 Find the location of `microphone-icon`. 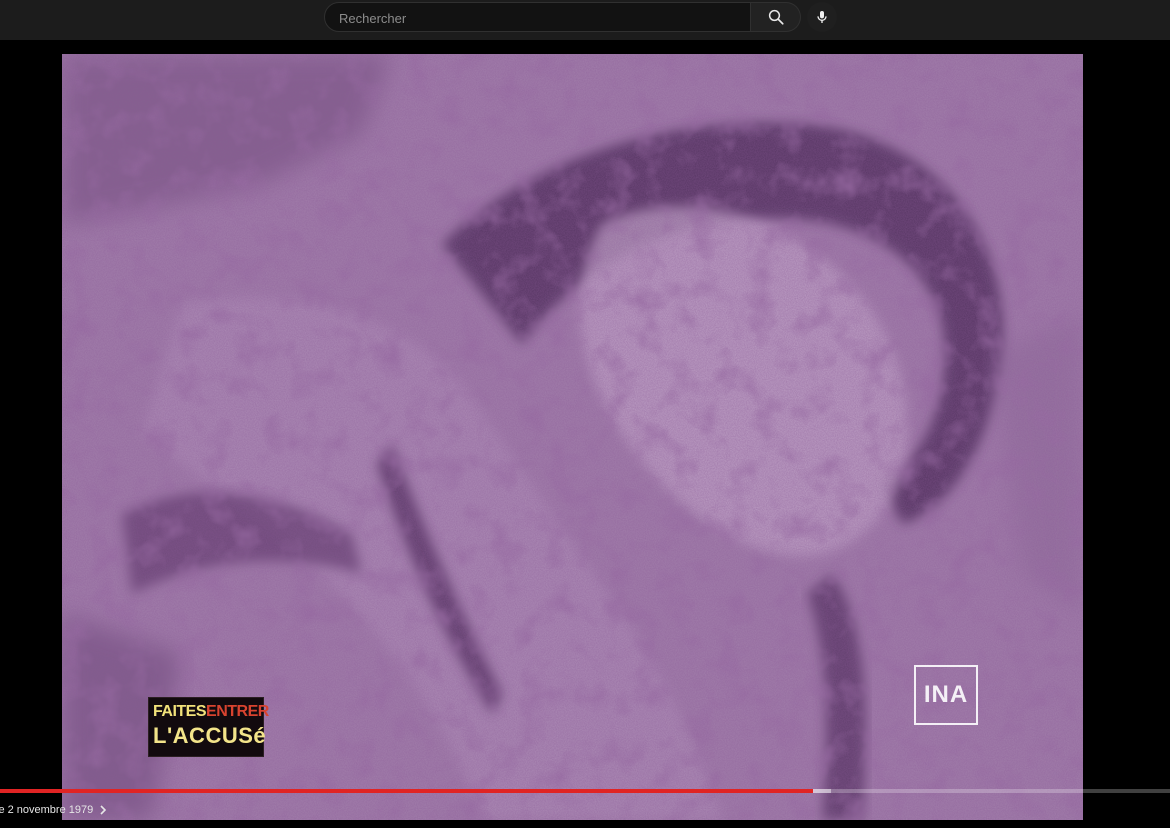

microphone-icon is located at coordinates (822, 17).